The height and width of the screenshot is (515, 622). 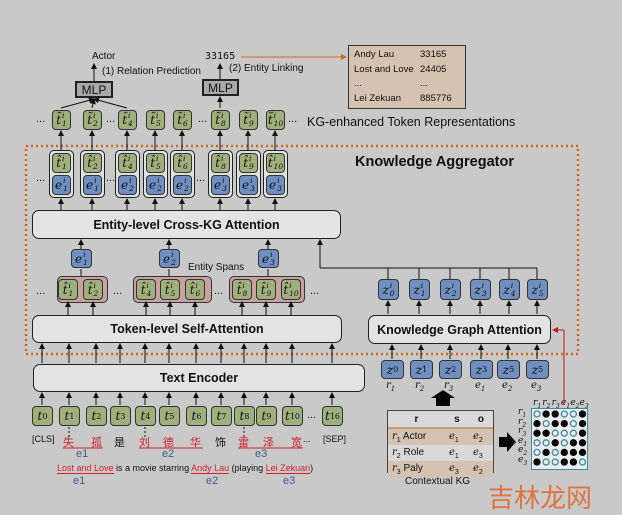 What do you see at coordinates (575, 404) in the screenshot?
I see `matrix-col-label: e2` at bounding box center [575, 404].